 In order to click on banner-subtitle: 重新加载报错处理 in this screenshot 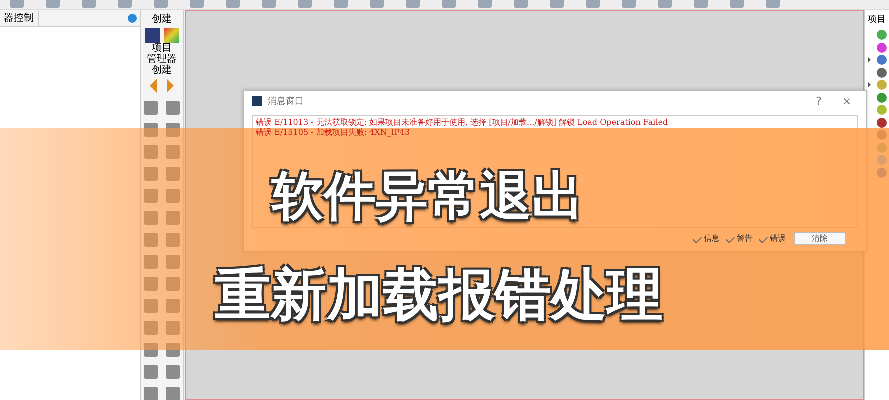, I will do `click(439, 296)`.